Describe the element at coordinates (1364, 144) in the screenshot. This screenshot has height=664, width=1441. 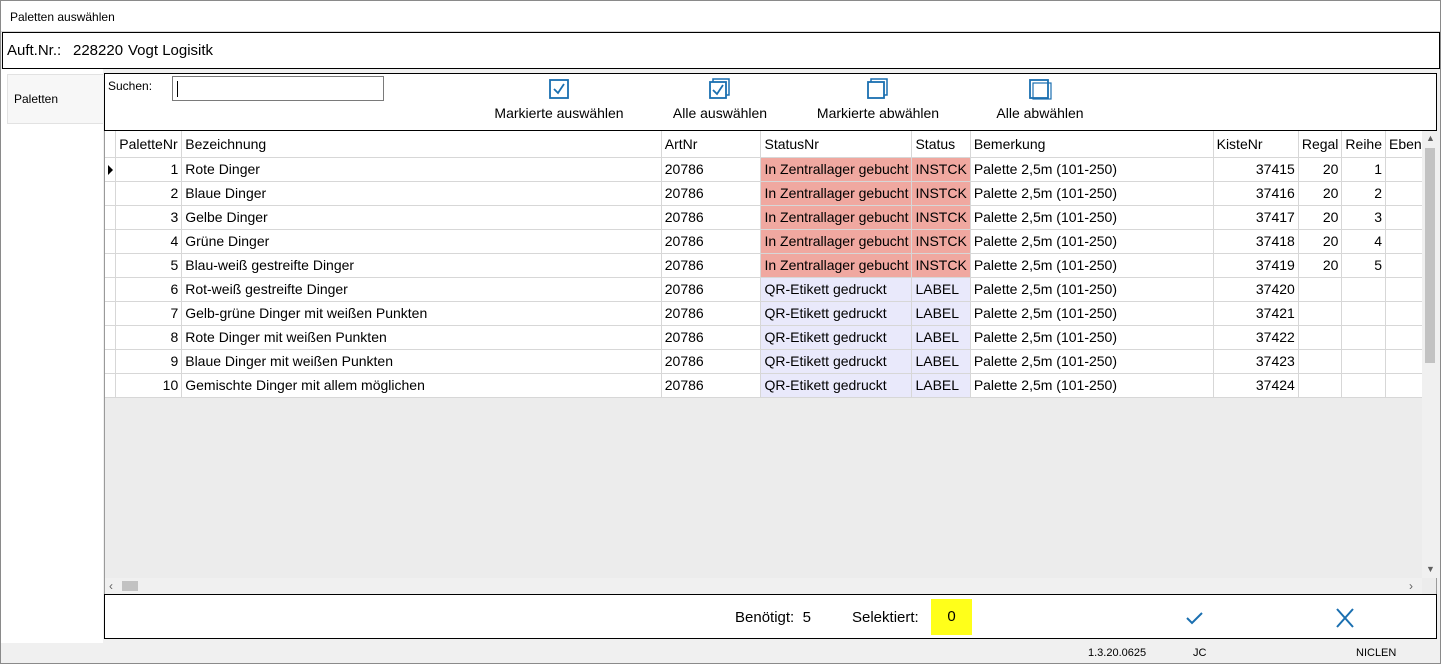
I see `column-header: Reihe` at that location.